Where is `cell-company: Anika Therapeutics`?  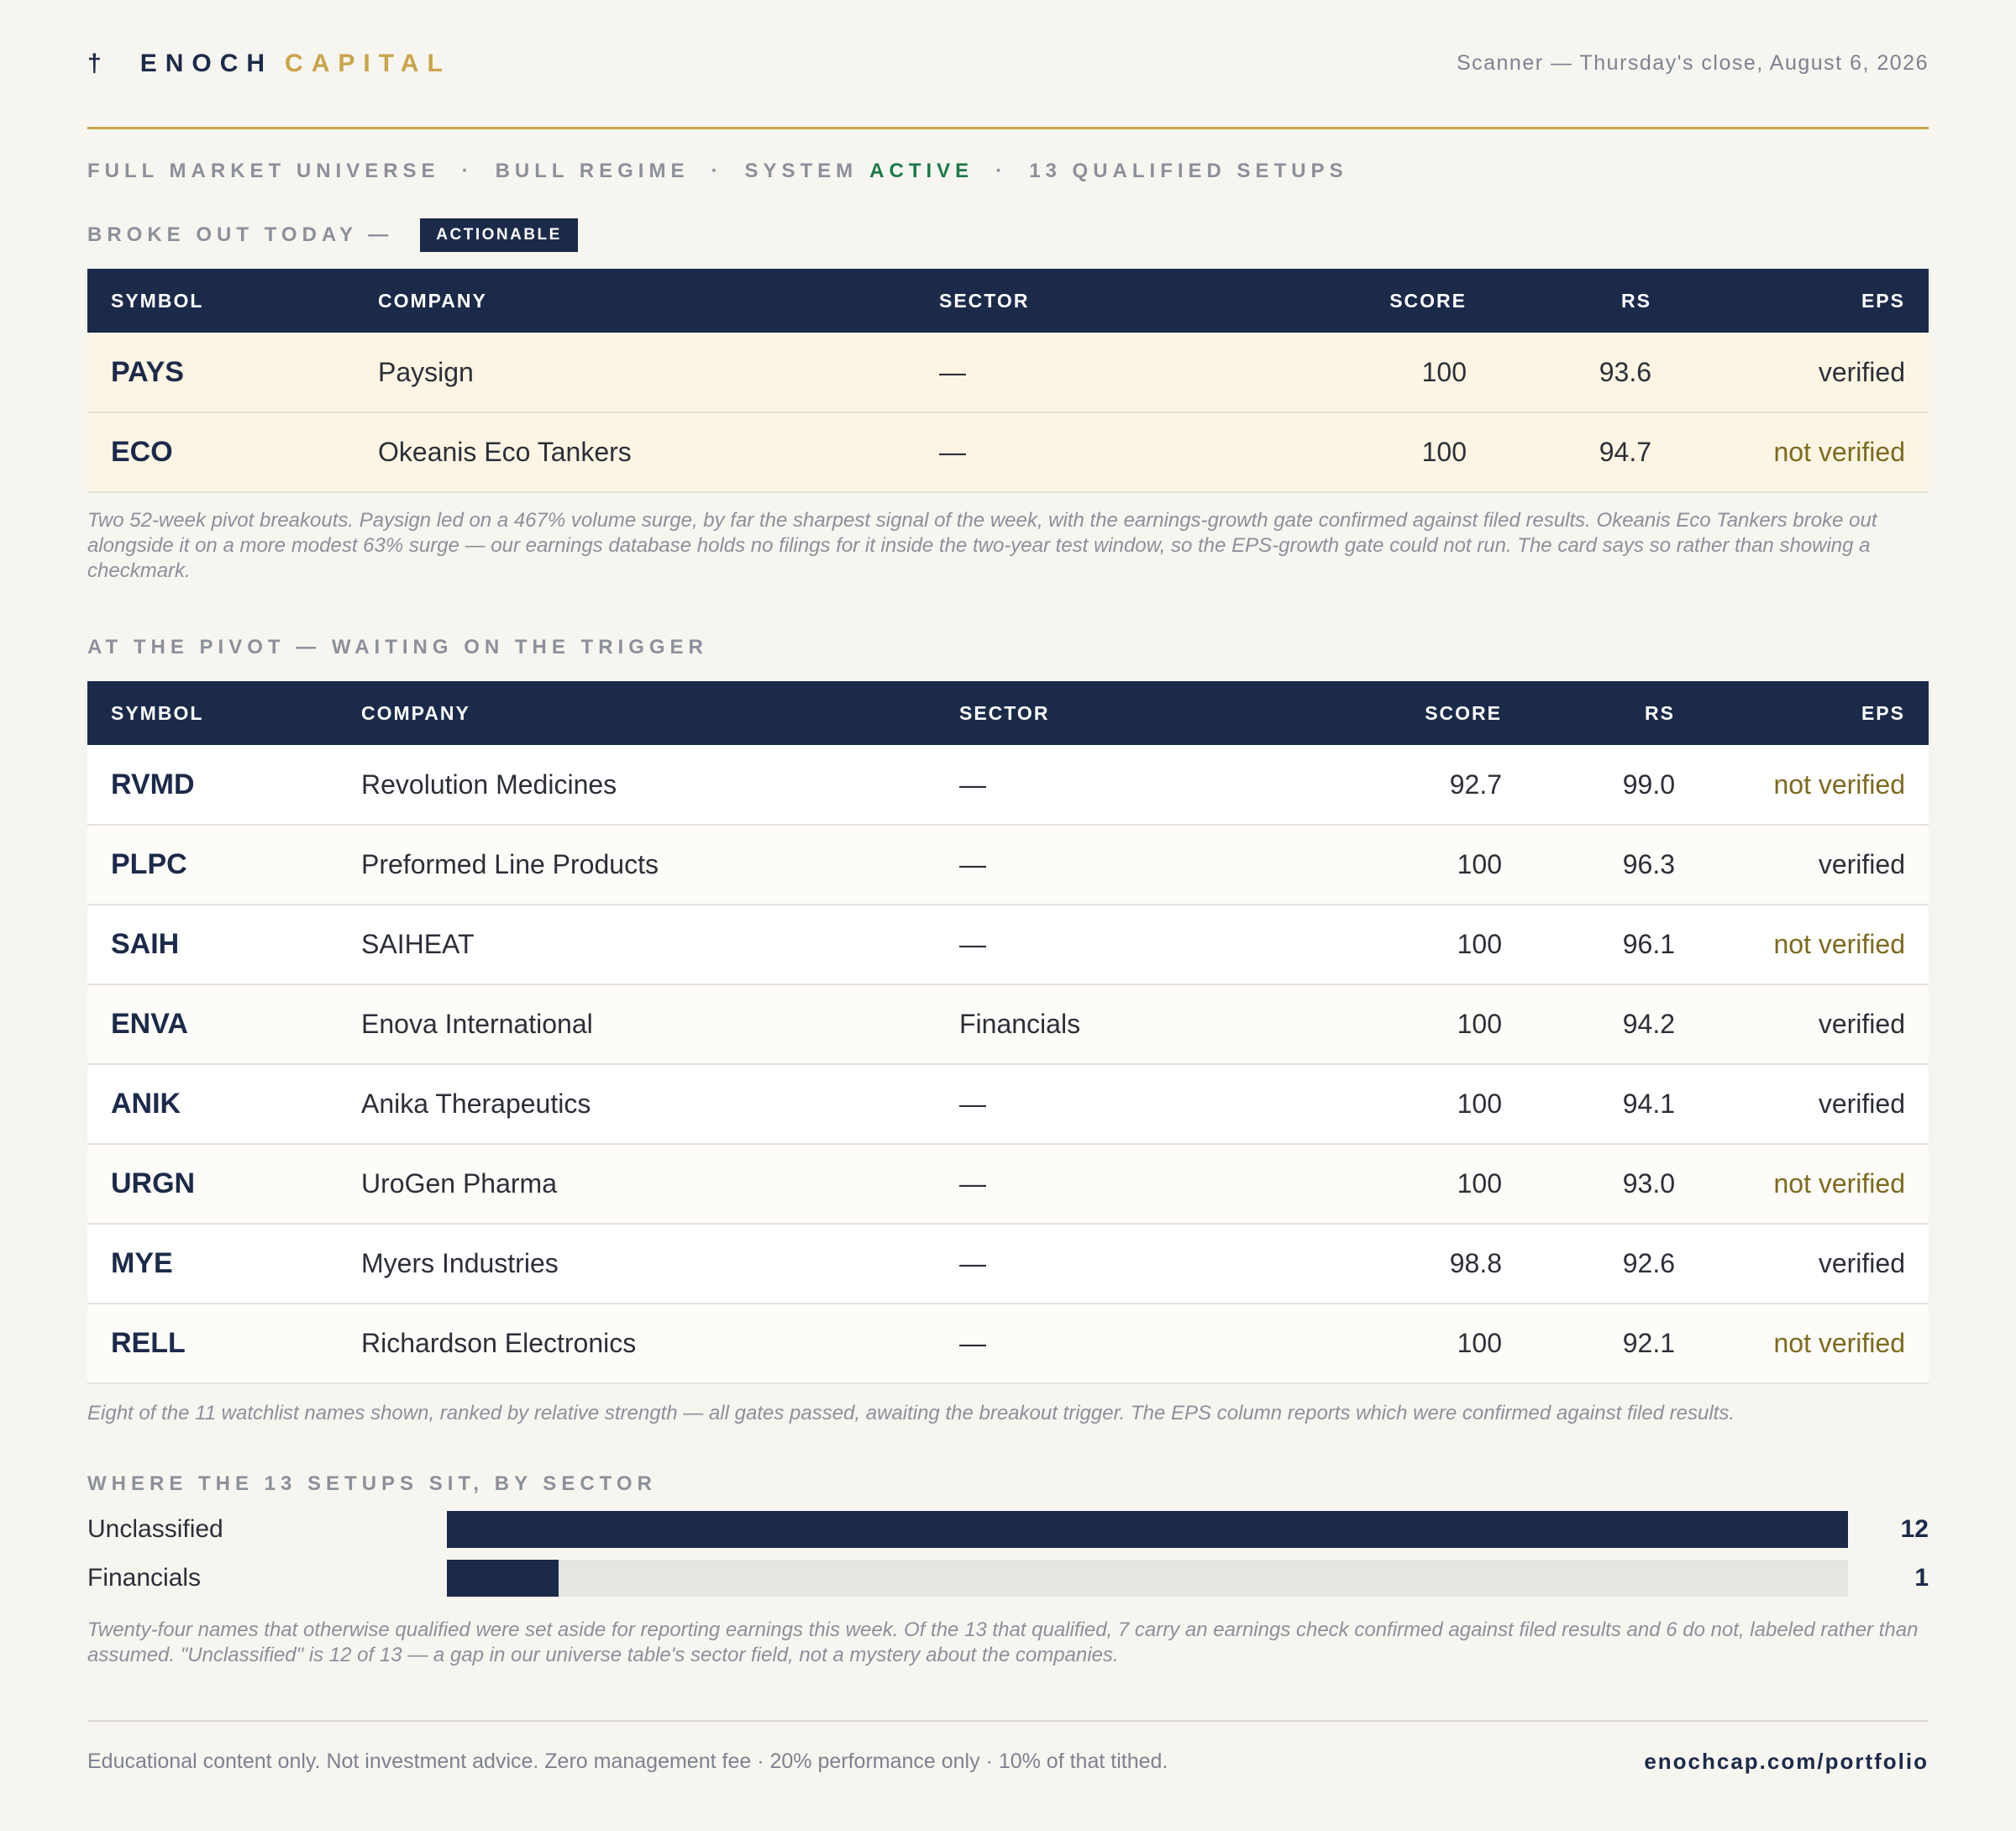
cell-company: Anika Therapeutics is located at coordinates (476, 1104).